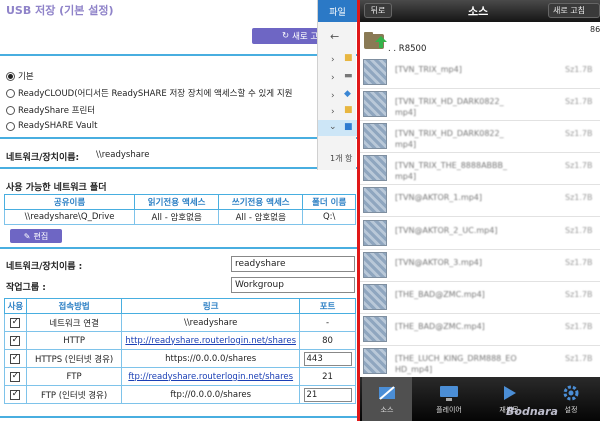 This screenshot has width=600, height=421. I want to click on back-button: 뒤로, so click(378, 10).